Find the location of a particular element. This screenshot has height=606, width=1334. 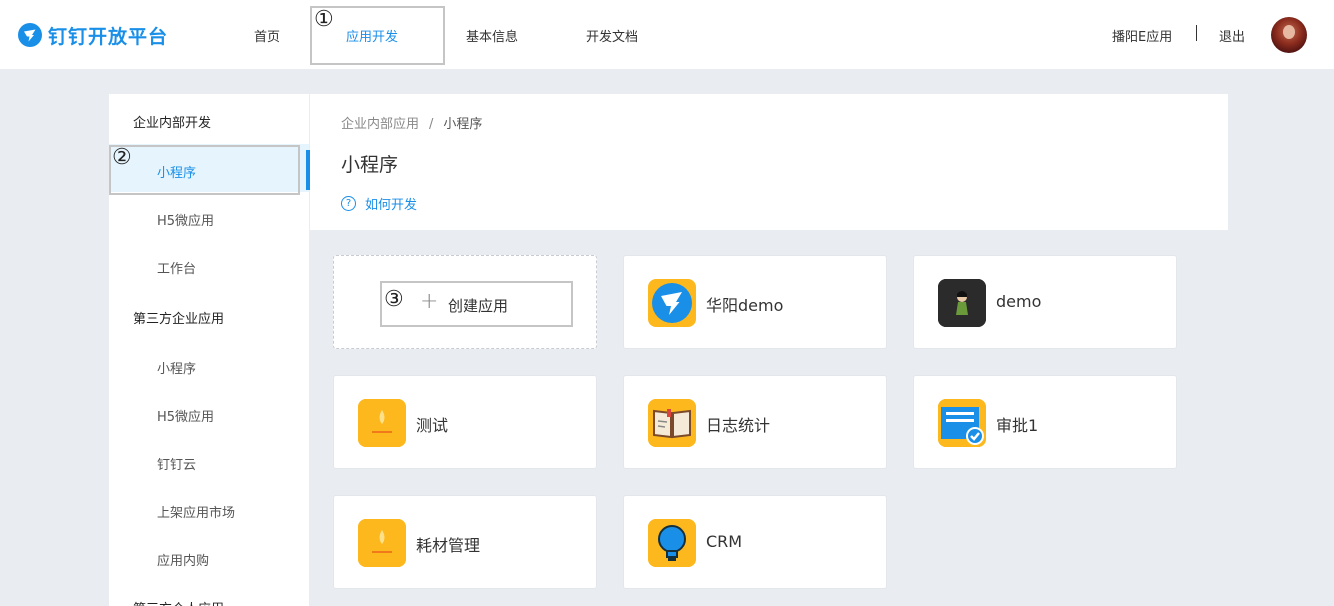

how-to-develop-label: 如何开发 is located at coordinates (391, 205).